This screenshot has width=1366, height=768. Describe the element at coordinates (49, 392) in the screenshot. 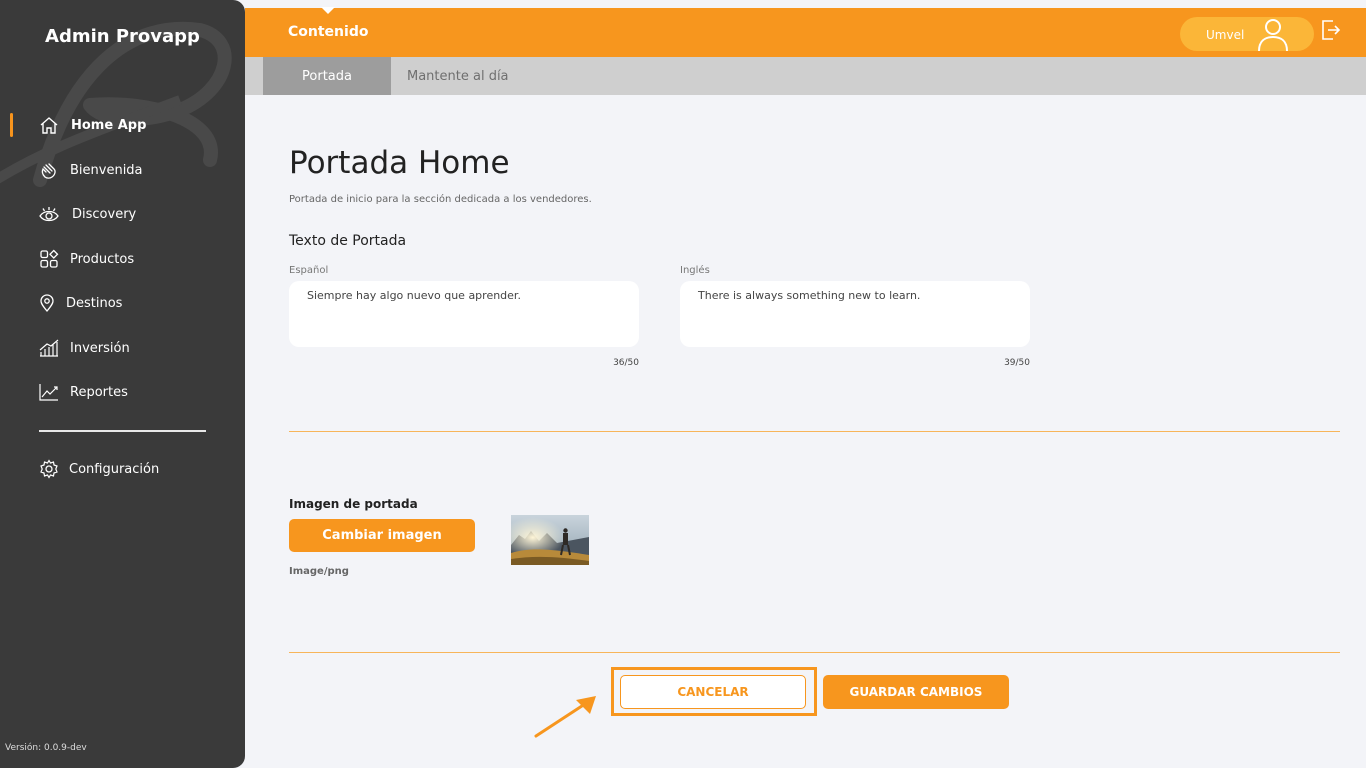

I see `line-chart-icon` at that location.